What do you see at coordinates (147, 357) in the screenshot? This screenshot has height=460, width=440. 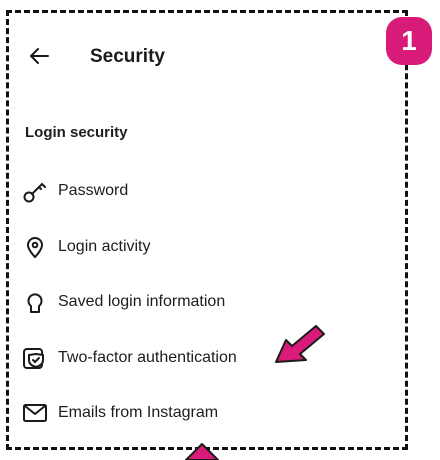 I see `menu-item-label: Two-factor authentication` at bounding box center [147, 357].